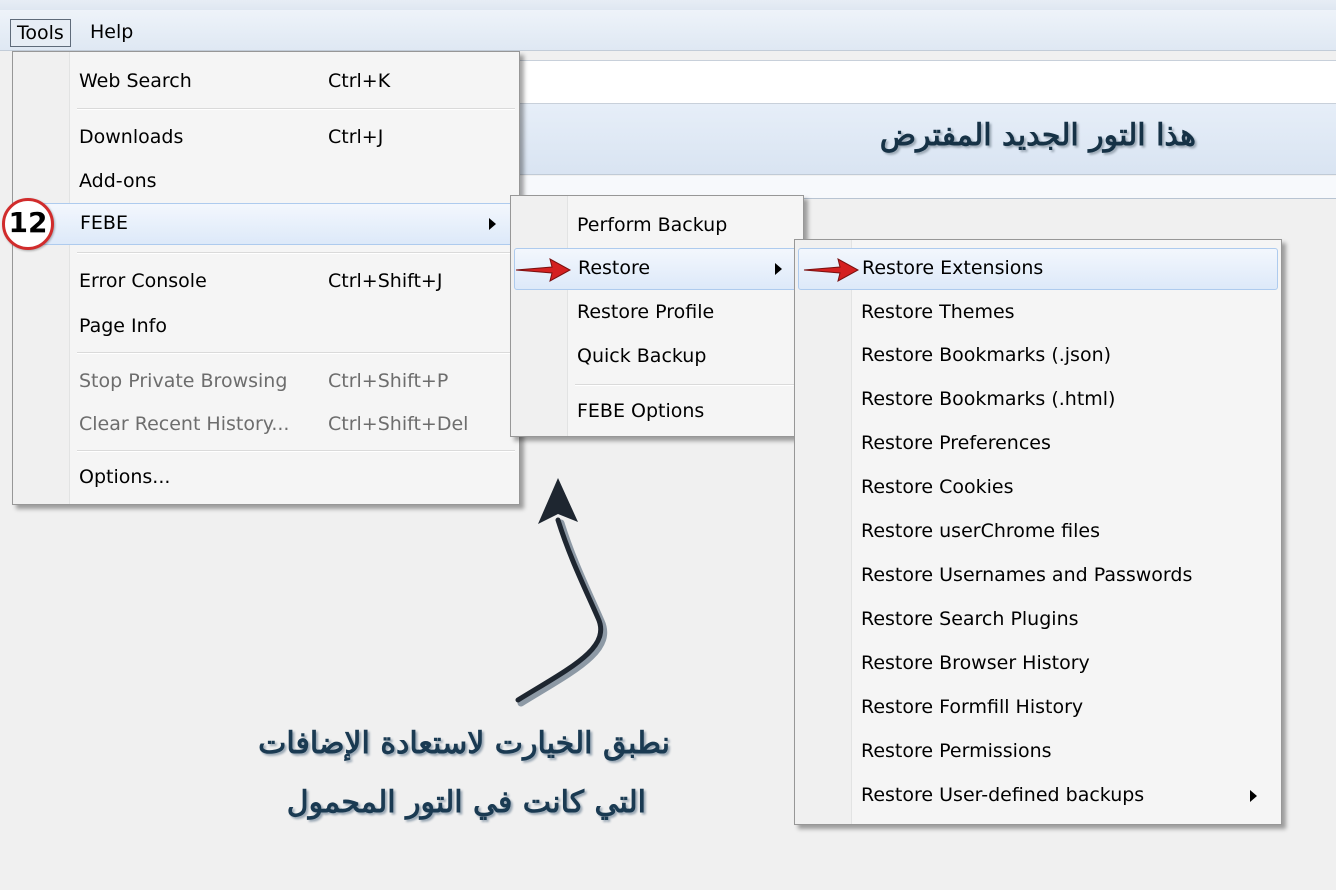 The height and width of the screenshot is (890, 1336). I want to click on menu-item-restore-bookmarks-html: Restore Bookmarks (.html), so click(1038, 400).